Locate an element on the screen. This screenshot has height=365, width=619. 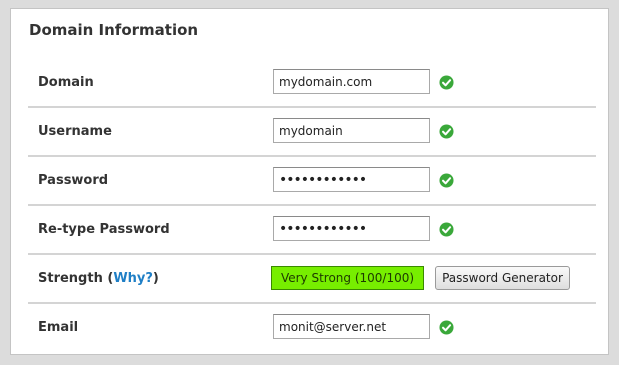
email-label: Email is located at coordinates (58, 327).